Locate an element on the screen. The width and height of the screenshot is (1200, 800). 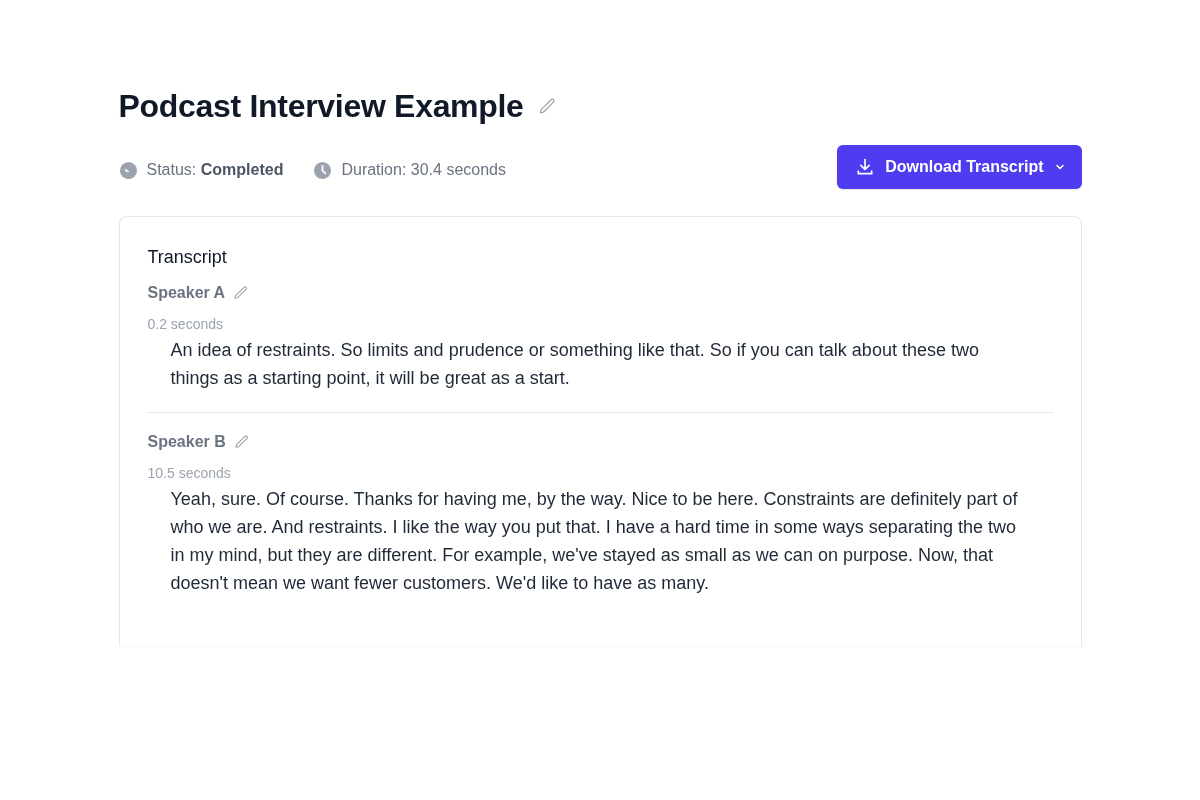
status-icon is located at coordinates (128, 170).